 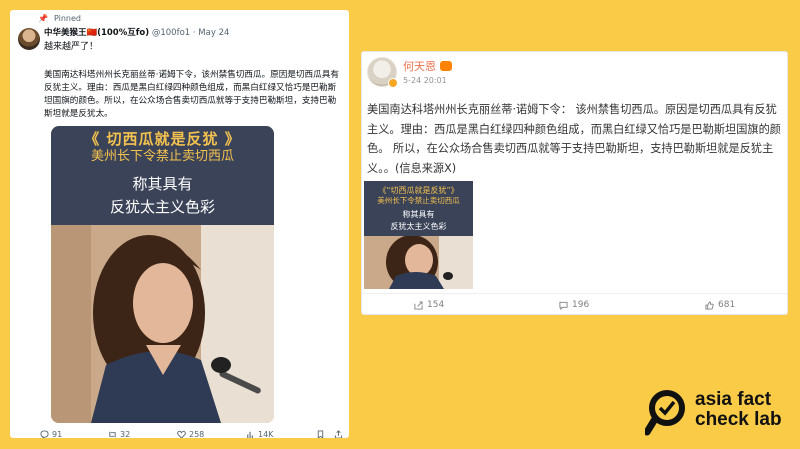 I want to click on share-action: 154, so click(x=429, y=305).